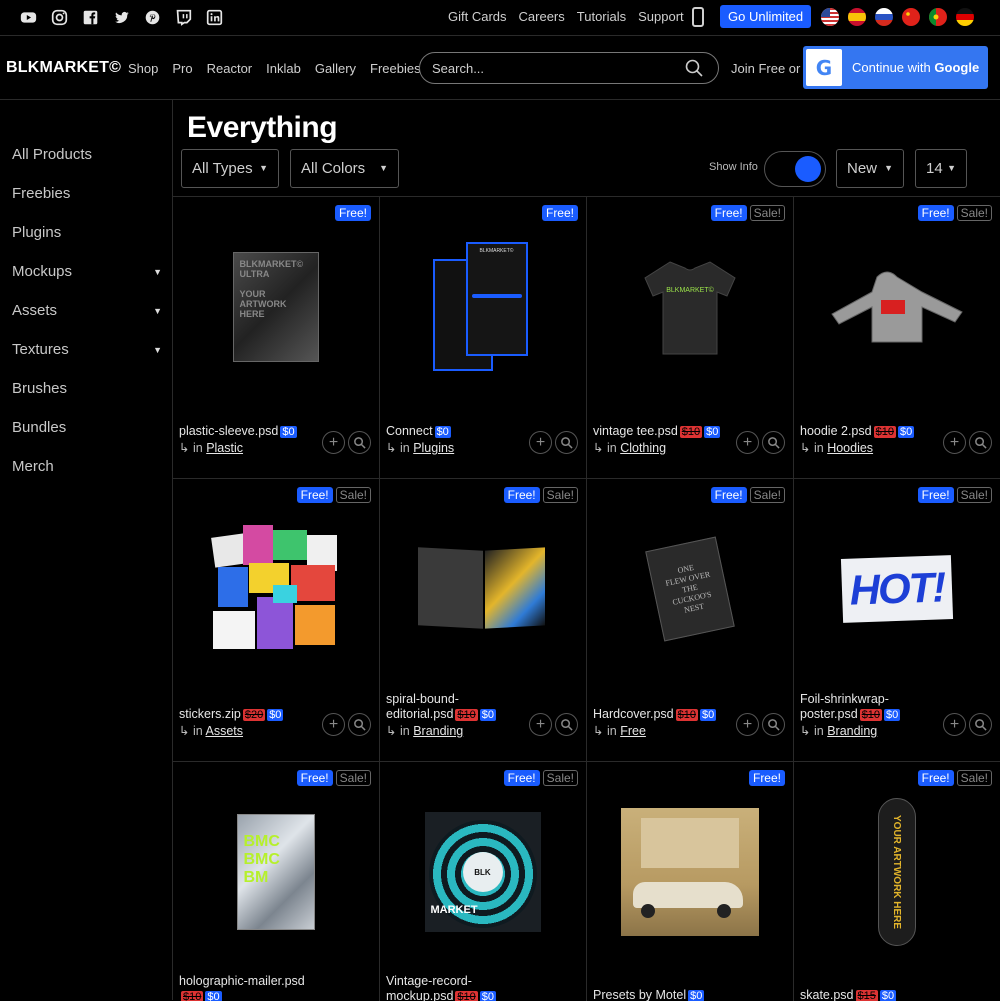 The image size is (1000, 1001). I want to click on de-flag-icon, so click(965, 17).